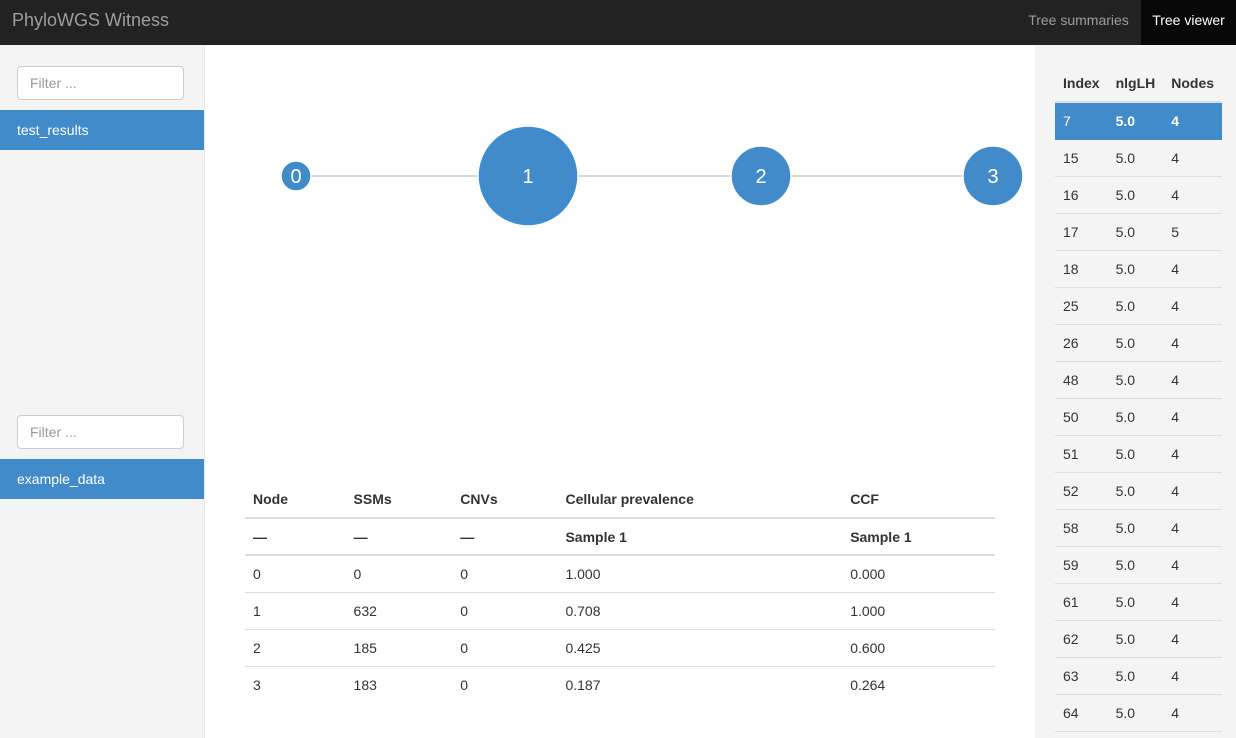 This screenshot has height=738, width=1236. Describe the element at coordinates (918, 648) in the screenshot. I see `node-table-cell: 0.600` at that location.